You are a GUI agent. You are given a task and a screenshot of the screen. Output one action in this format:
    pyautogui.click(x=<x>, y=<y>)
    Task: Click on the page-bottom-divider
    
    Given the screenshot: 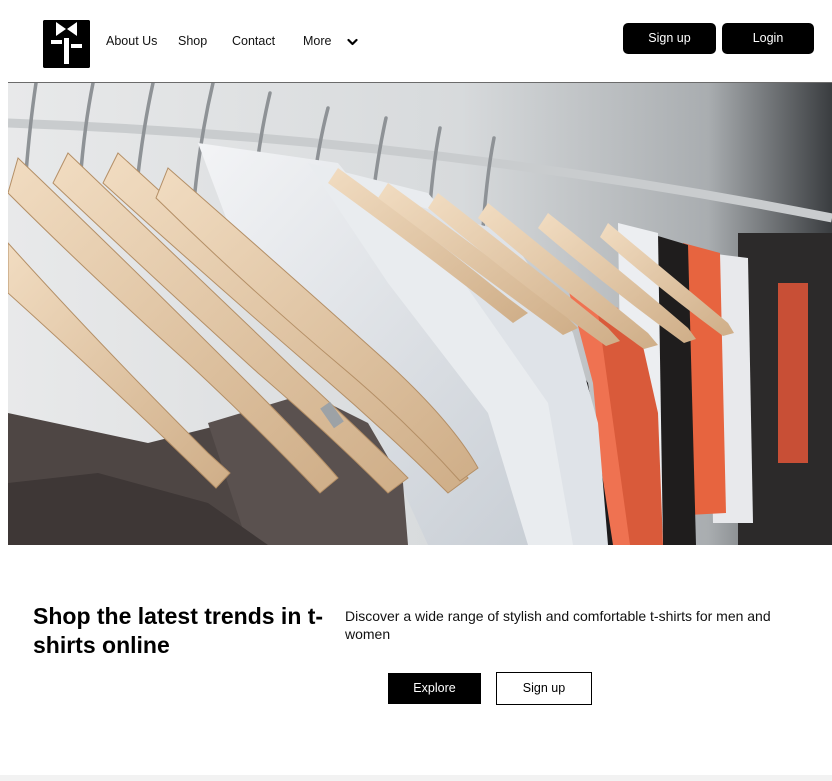 What is the action you would take?
    pyautogui.click(x=416, y=778)
    